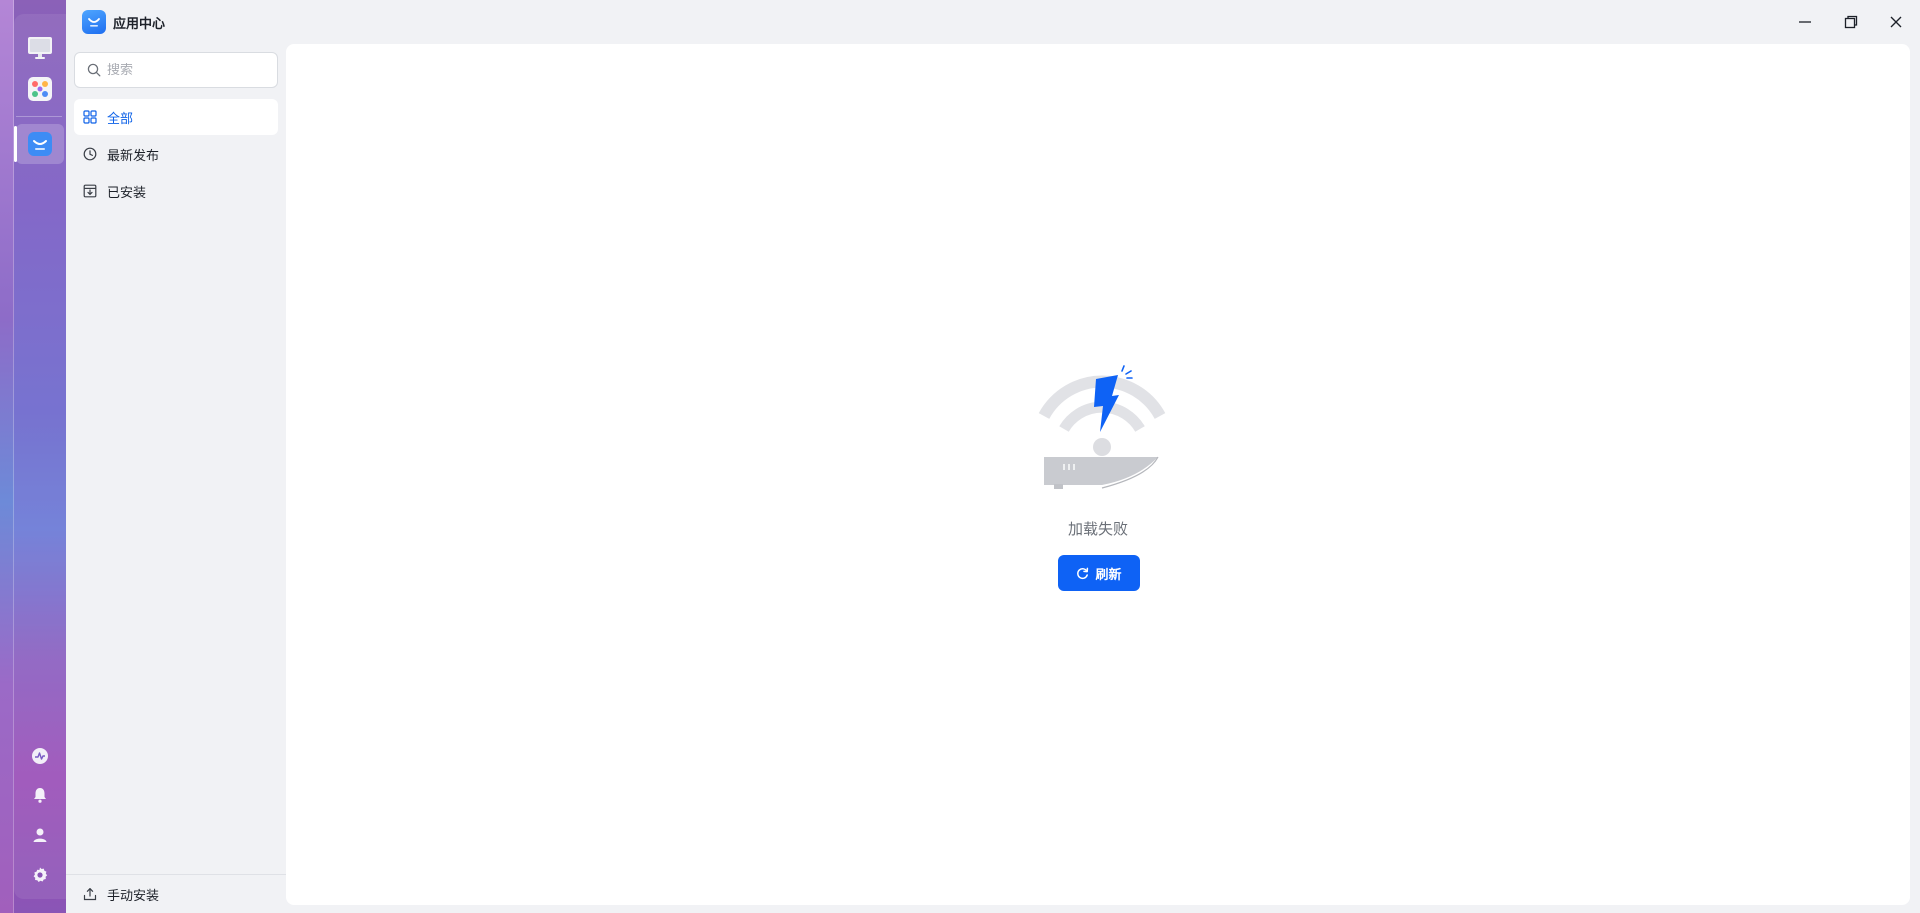 The width and height of the screenshot is (1920, 913). Describe the element at coordinates (40, 89) in the screenshot. I see `app-launcher-icon` at that location.